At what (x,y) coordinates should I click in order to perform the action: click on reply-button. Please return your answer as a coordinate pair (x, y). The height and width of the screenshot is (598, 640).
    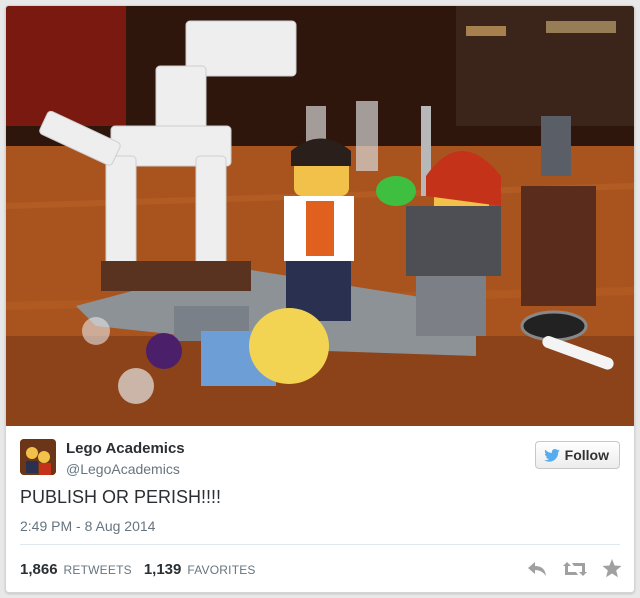
    Looking at the image, I should click on (537, 569).